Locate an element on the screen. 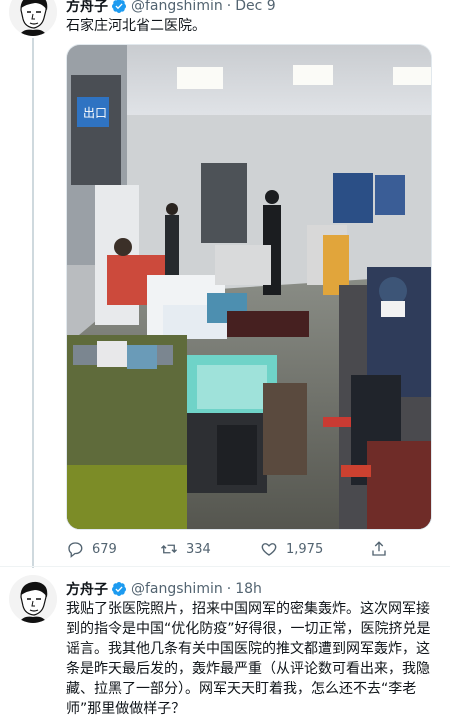 The image size is (450, 719). tweet-date: 18h is located at coordinates (248, 589).